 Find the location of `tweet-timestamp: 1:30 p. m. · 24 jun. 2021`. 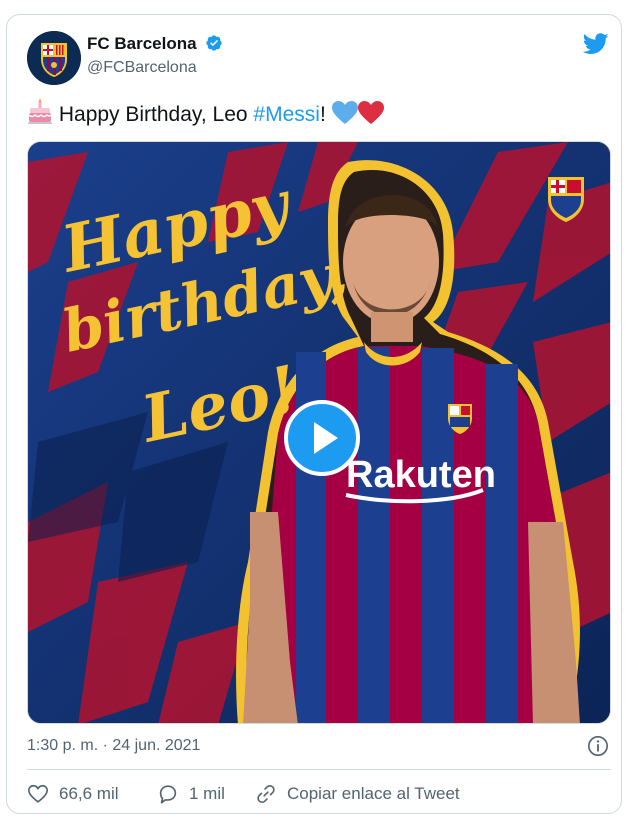

tweet-timestamp: 1:30 p. m. · 24 jun. 2021 is located at coordinates (113, 746).